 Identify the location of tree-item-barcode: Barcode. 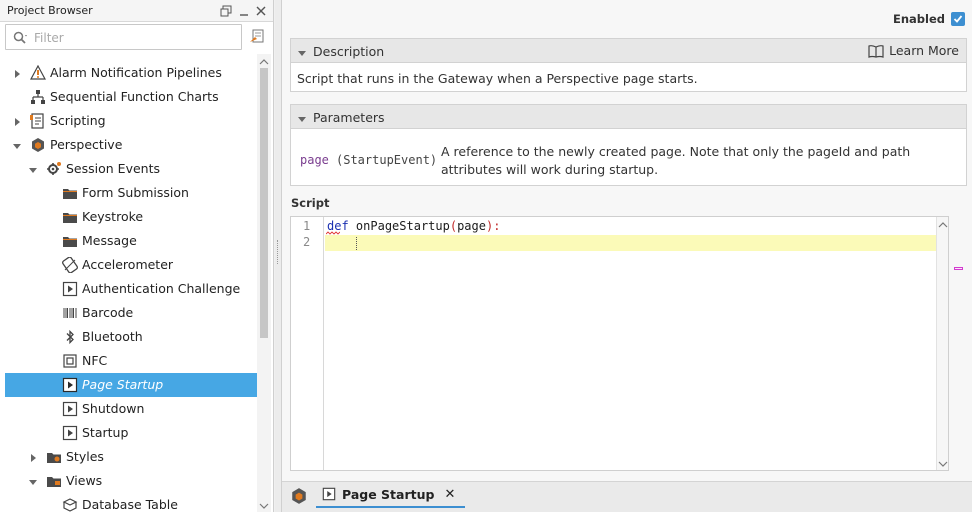
(131, 313).